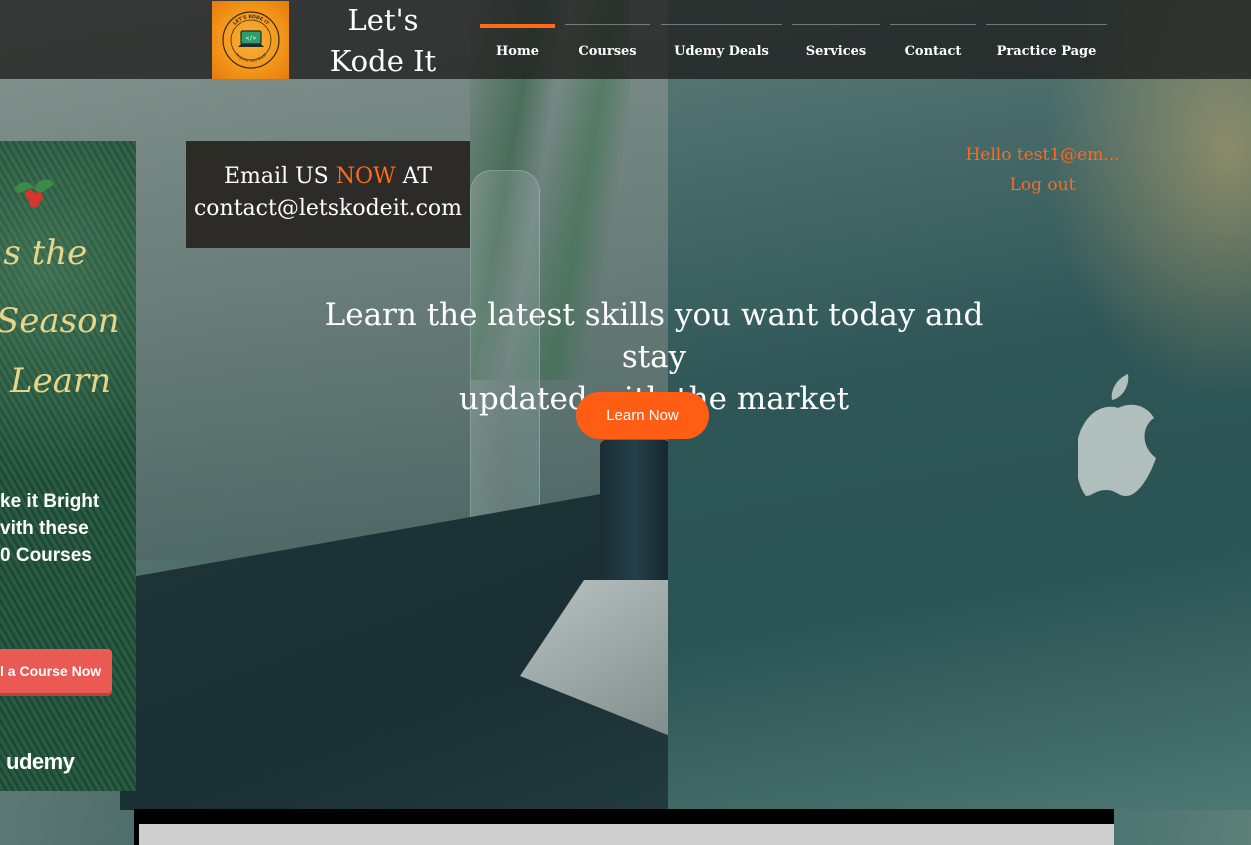  Describe the element at coordinates (1042, 185) in the screenshot. I see `logout-link: Log out` at that location.